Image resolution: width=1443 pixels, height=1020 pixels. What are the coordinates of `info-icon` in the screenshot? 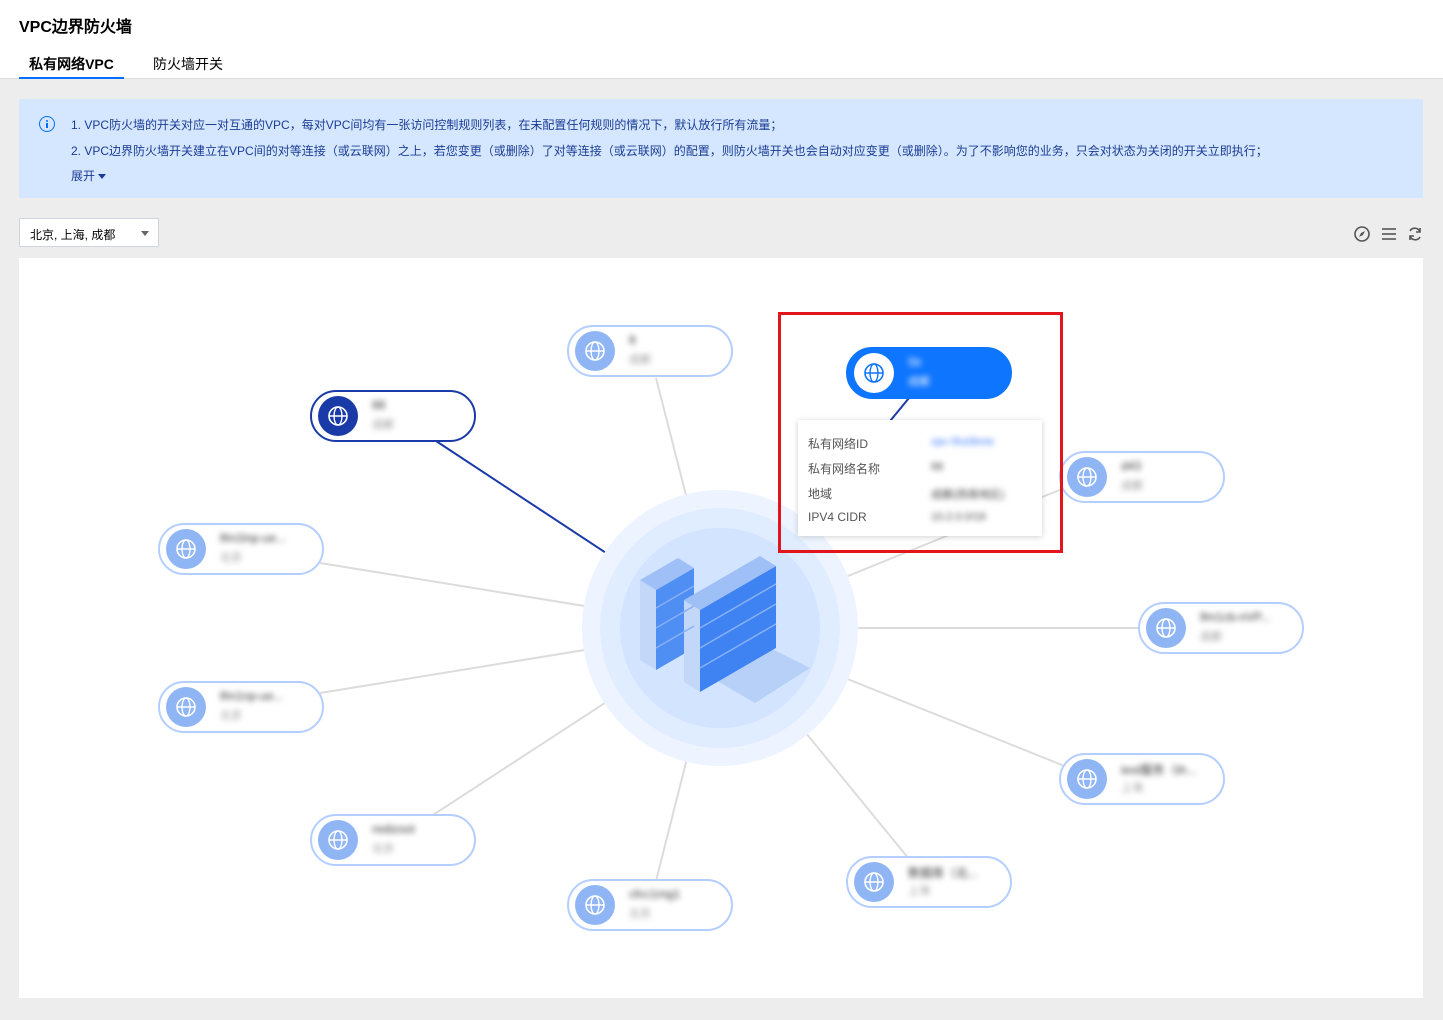 It's located at (47, 124).